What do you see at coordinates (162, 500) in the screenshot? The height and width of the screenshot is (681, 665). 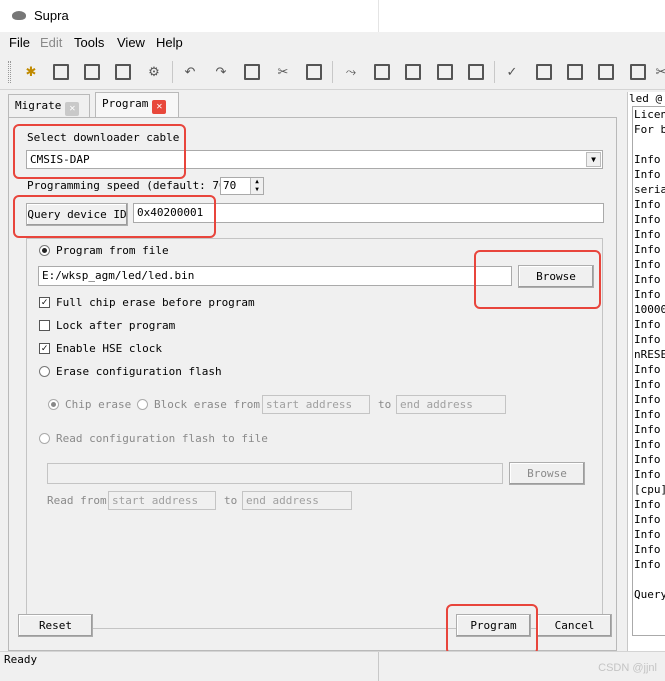 I see `read-start-address-input: start address` at bounding box center [162, 500].